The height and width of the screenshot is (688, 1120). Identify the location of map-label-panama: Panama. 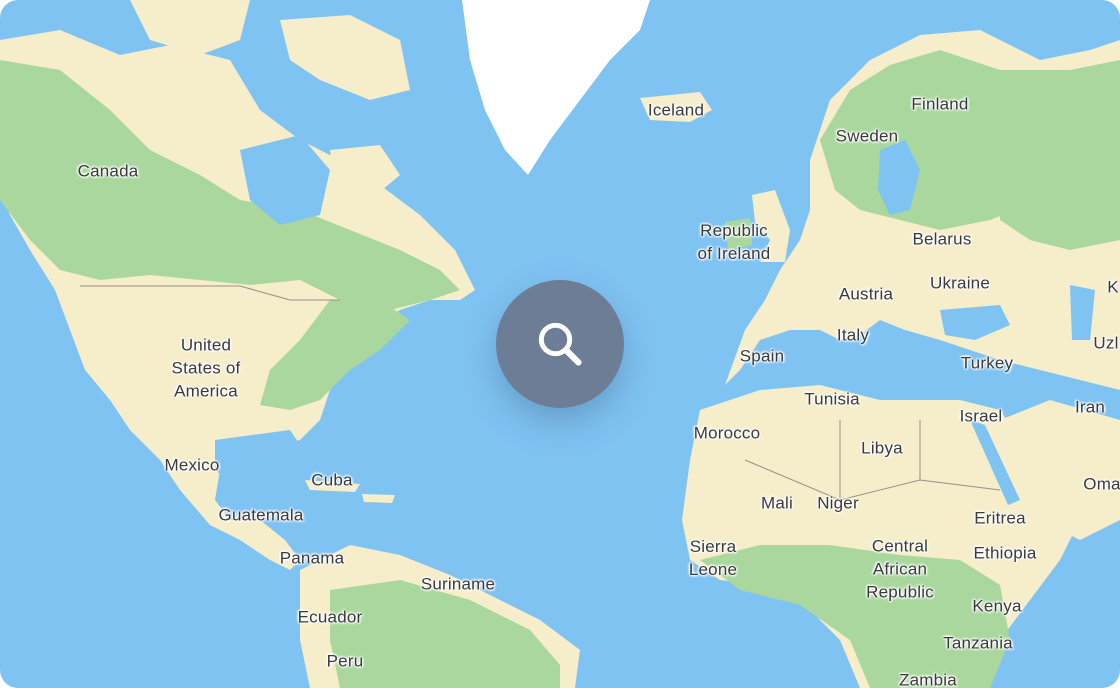
(312, 558).